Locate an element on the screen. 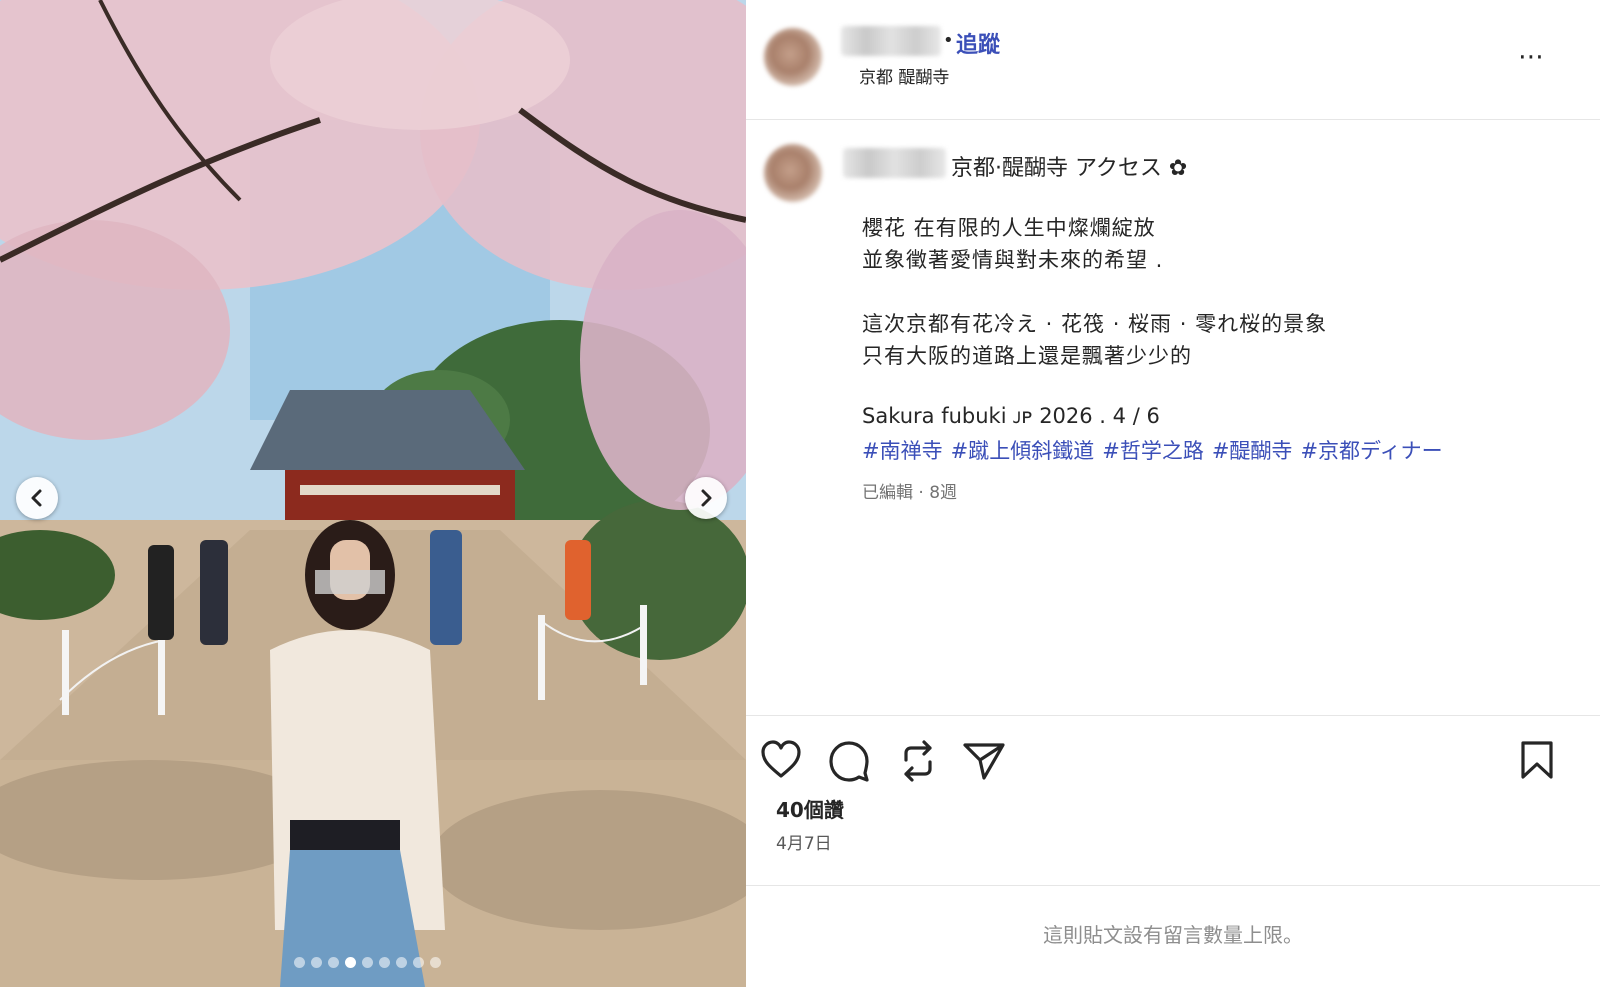 The image size is (1600, 987). hashtag-link: #醍醐寺 is located at coordinates (1252, 450).